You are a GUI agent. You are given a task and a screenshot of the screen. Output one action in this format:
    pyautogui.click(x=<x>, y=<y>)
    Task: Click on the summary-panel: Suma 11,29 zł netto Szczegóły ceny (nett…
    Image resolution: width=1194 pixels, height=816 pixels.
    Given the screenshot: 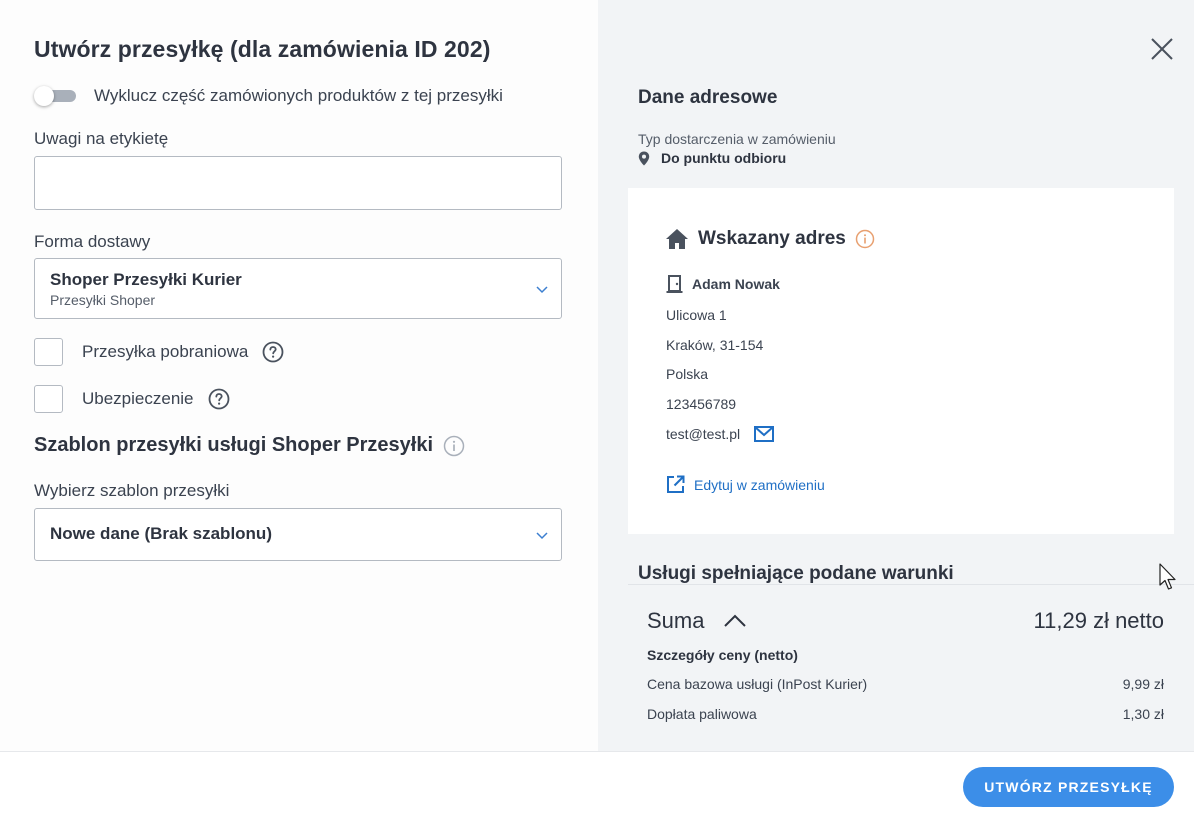 What is the action you would take?
    pyautogui.click(x=911, y=667)
    